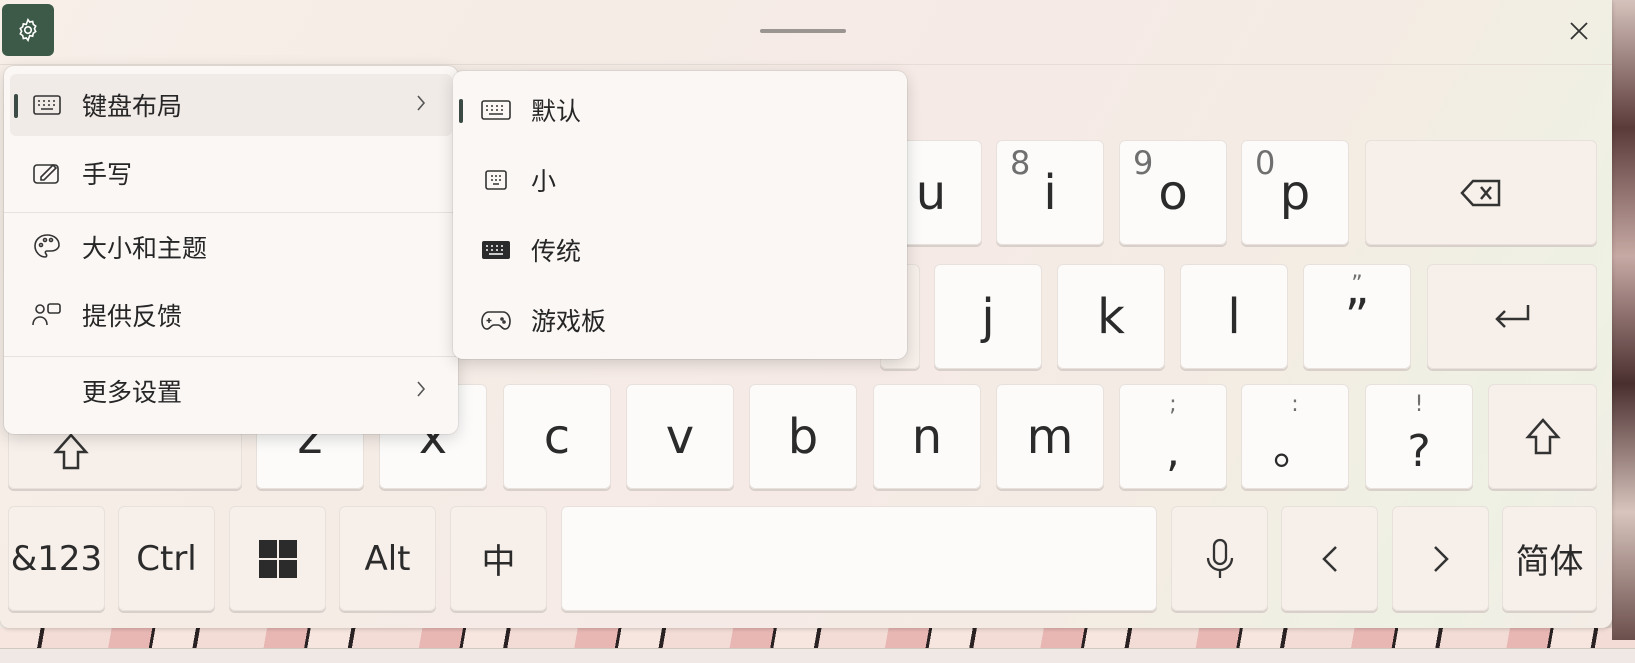  What do you see at coordinates (817, 655) in the screenshot?
I see `taskbar-edge` at bounding box center [817, 655].